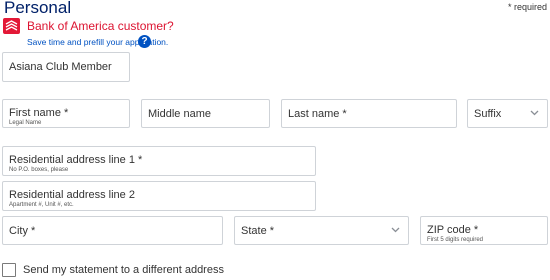  I want to click on required-note: * required, so click(527, 7).